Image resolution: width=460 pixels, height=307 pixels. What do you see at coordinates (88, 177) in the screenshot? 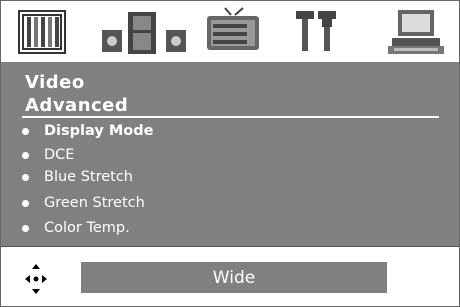
I see `menu-item-label: Blue Stretch` at bounding box center [88, 177].